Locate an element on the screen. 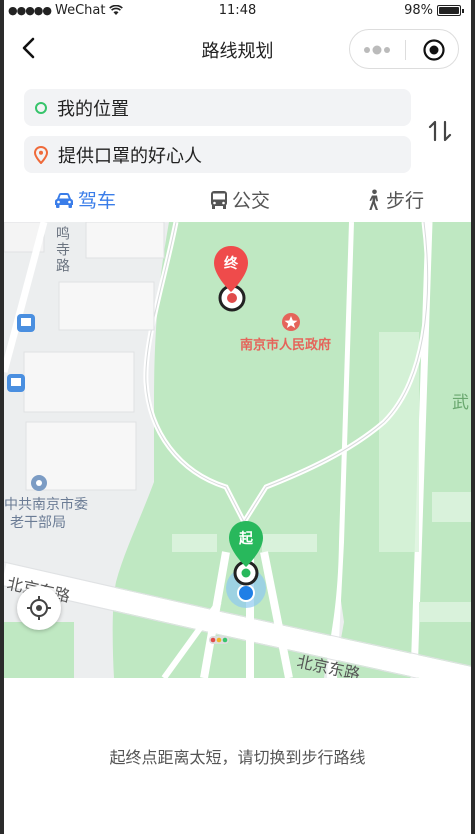 The width and height of the screenshot is (475, 834). tab-walk: 步行 is located at coordinates (395, 199).